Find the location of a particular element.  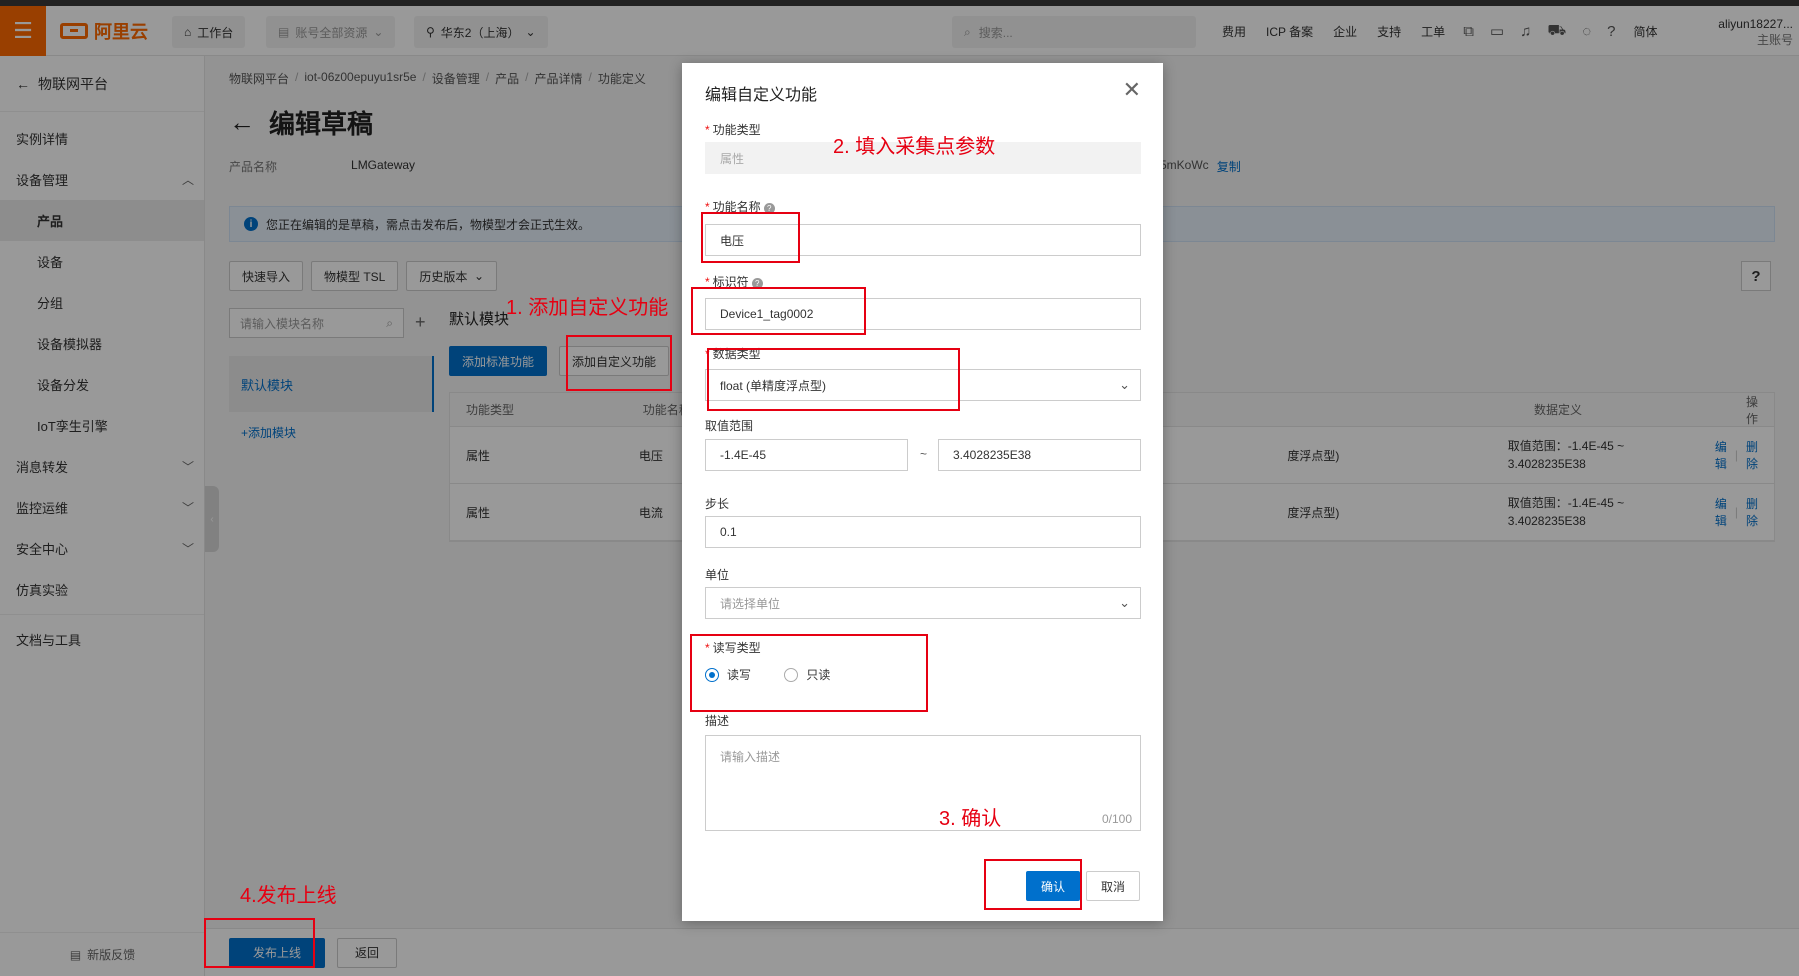

label-text: 功能类型 is located at coordinates (736, 130).